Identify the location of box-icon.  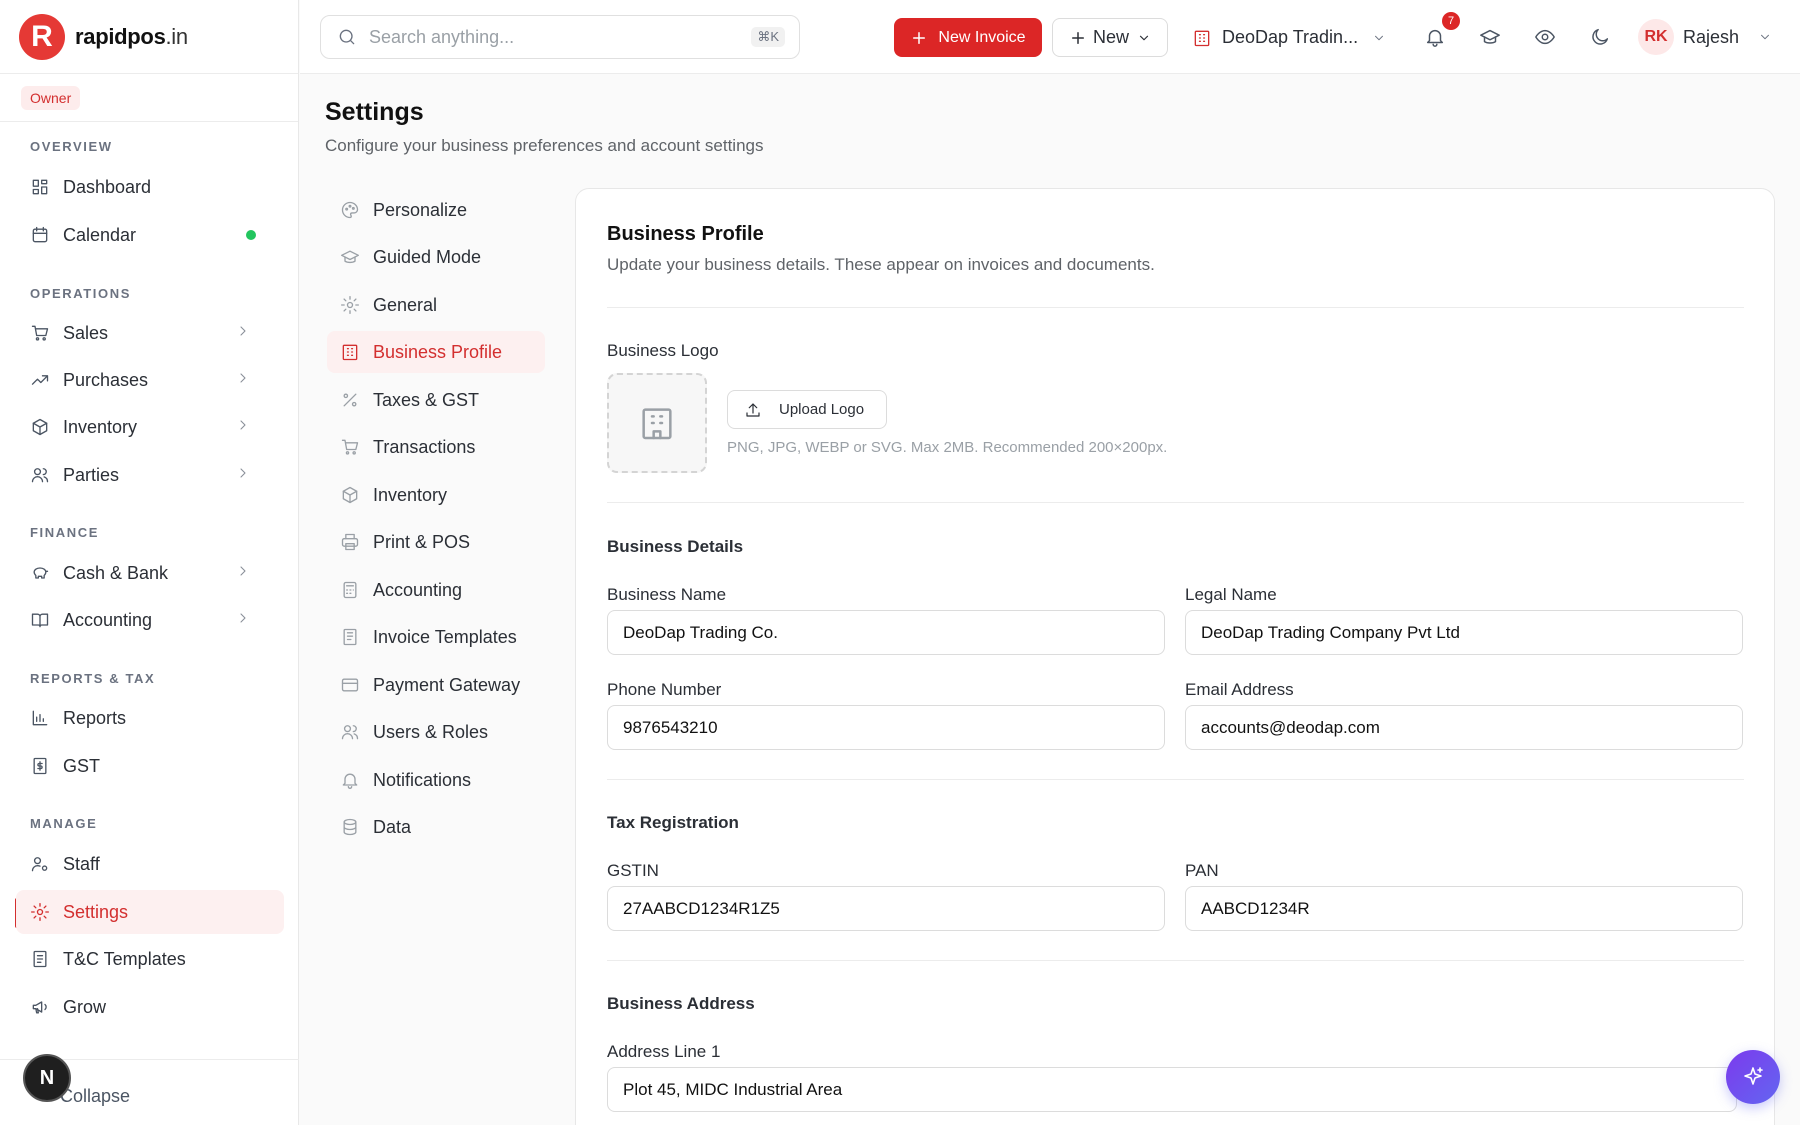
(40, 427).